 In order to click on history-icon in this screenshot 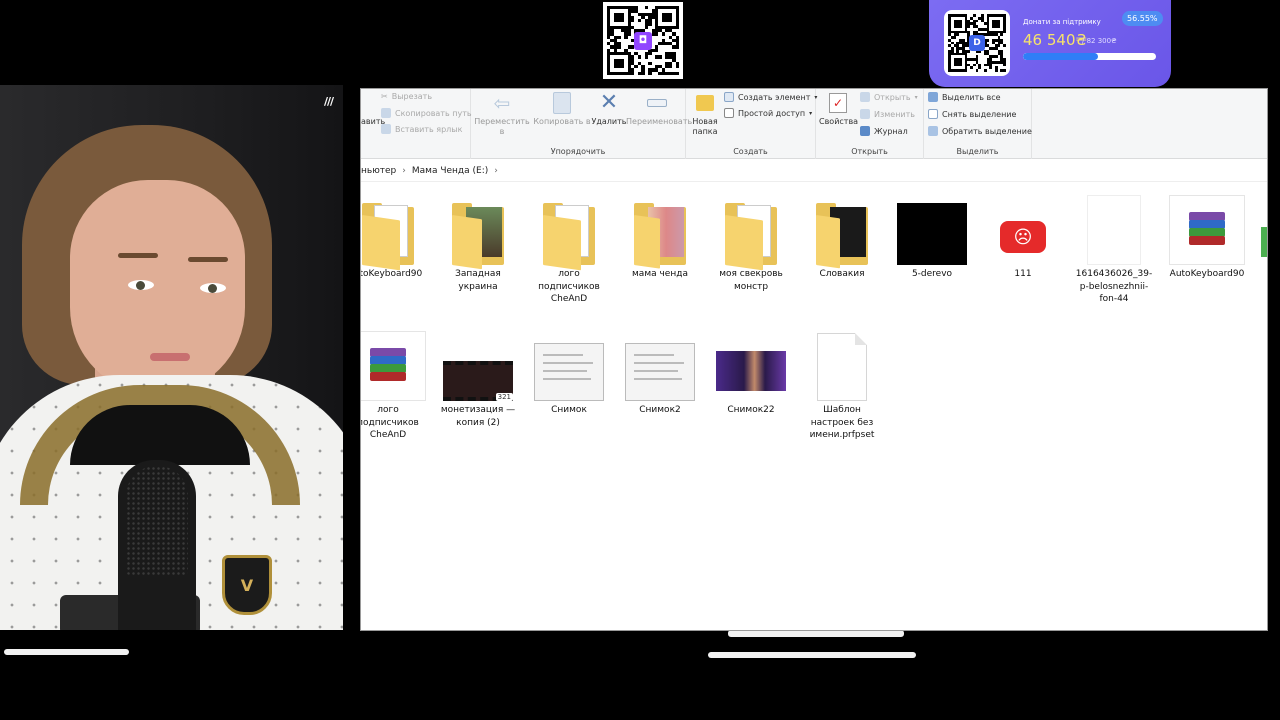, I will do `click(865, 131)`.